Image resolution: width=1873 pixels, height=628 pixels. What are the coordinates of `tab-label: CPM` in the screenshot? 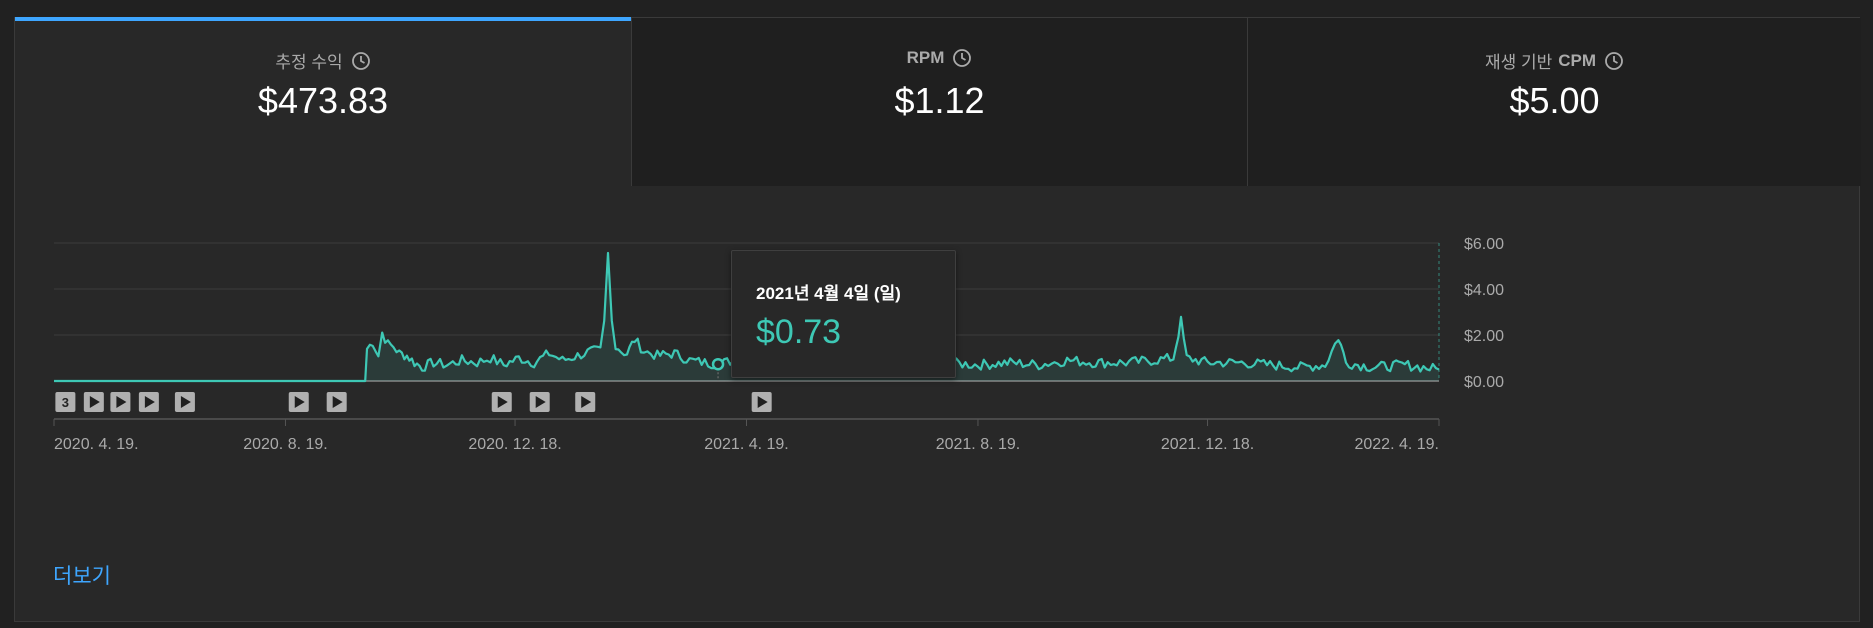 It's located at (1577, 60).